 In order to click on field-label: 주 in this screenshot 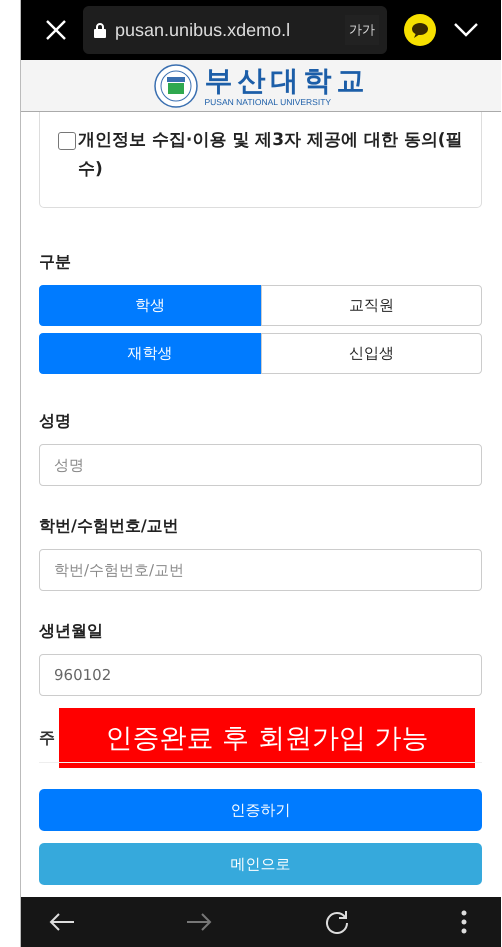, I will do `click(47, 738)`.